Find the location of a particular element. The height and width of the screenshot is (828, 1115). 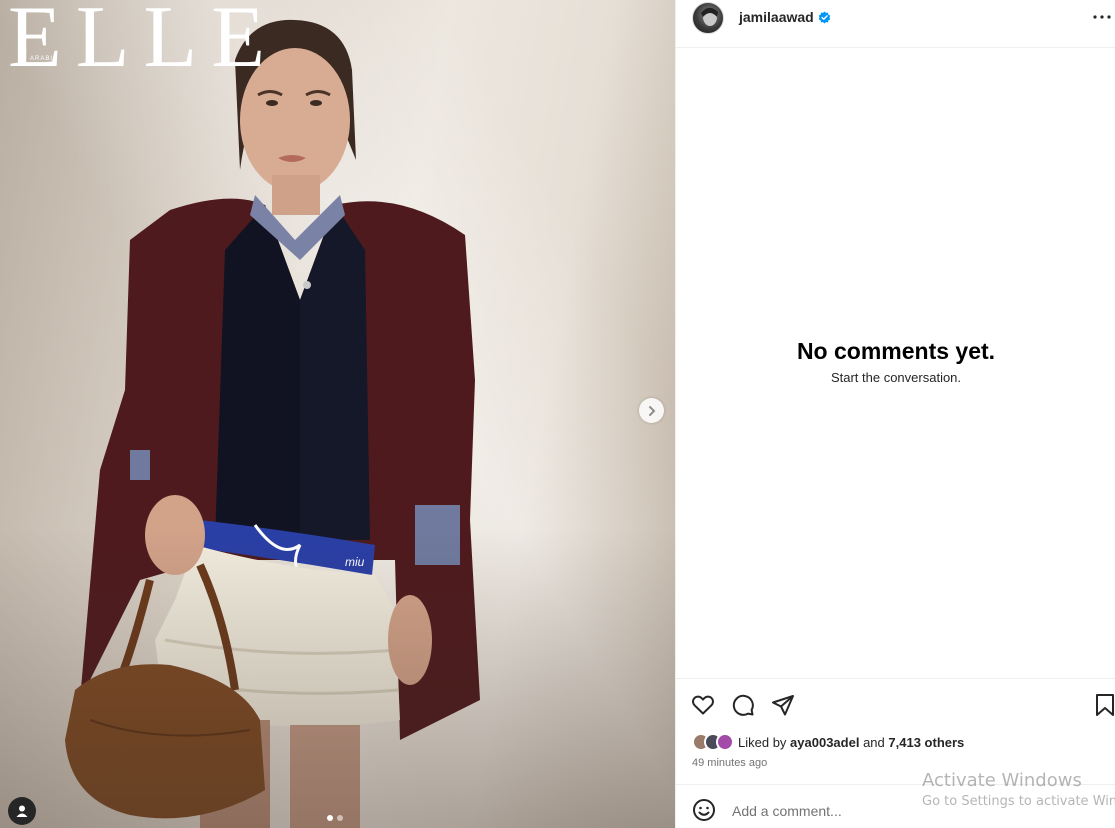

others-likes-link: 7,413 others is located at coordinates (926, 742).